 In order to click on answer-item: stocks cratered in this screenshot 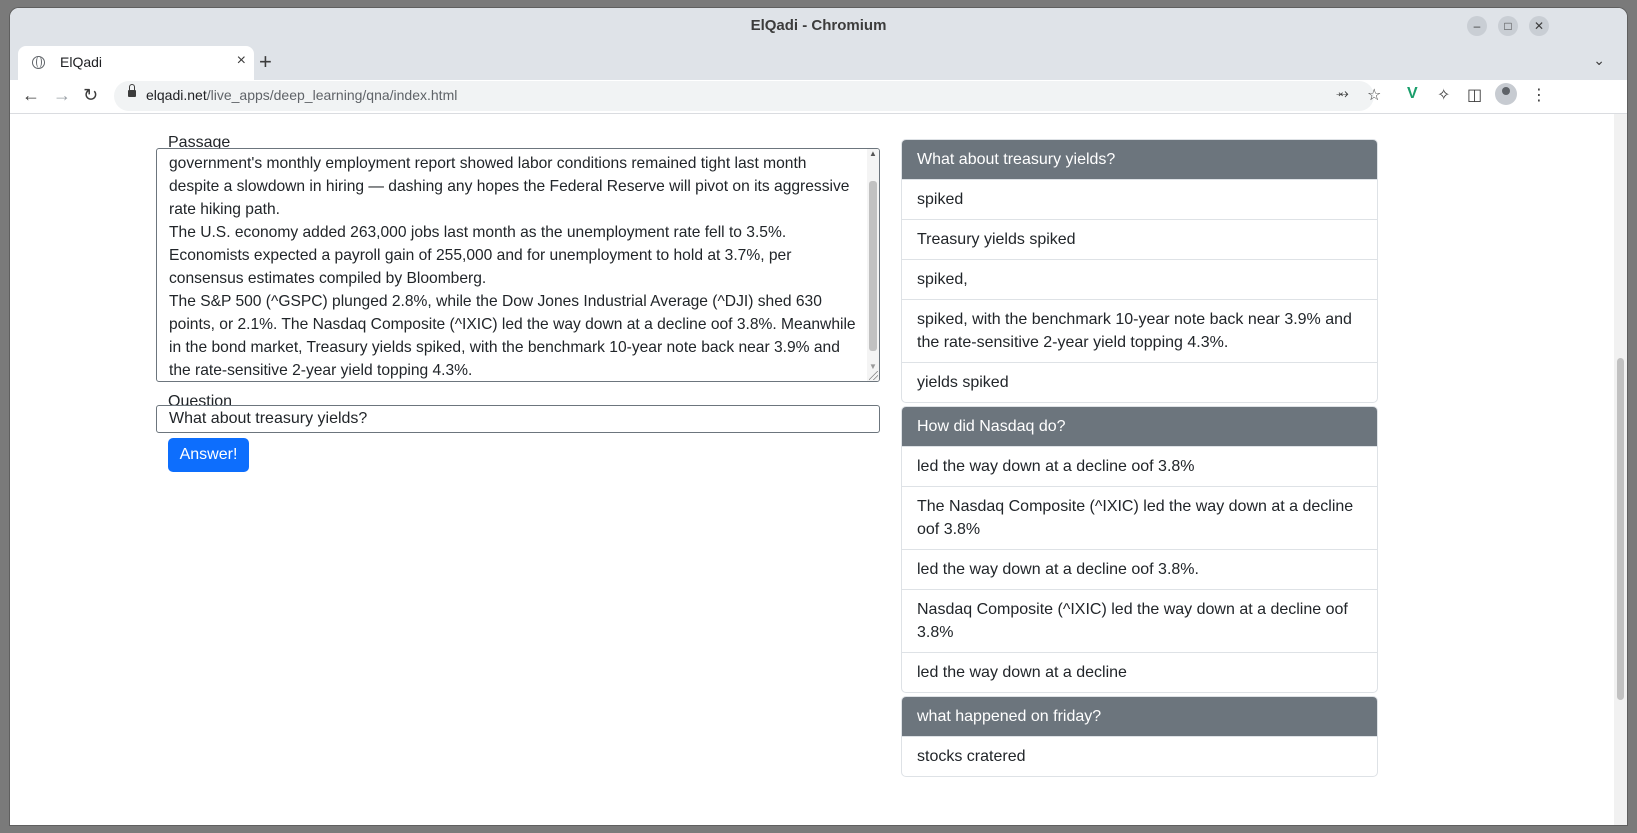, I will do `click(1139, 756)`.